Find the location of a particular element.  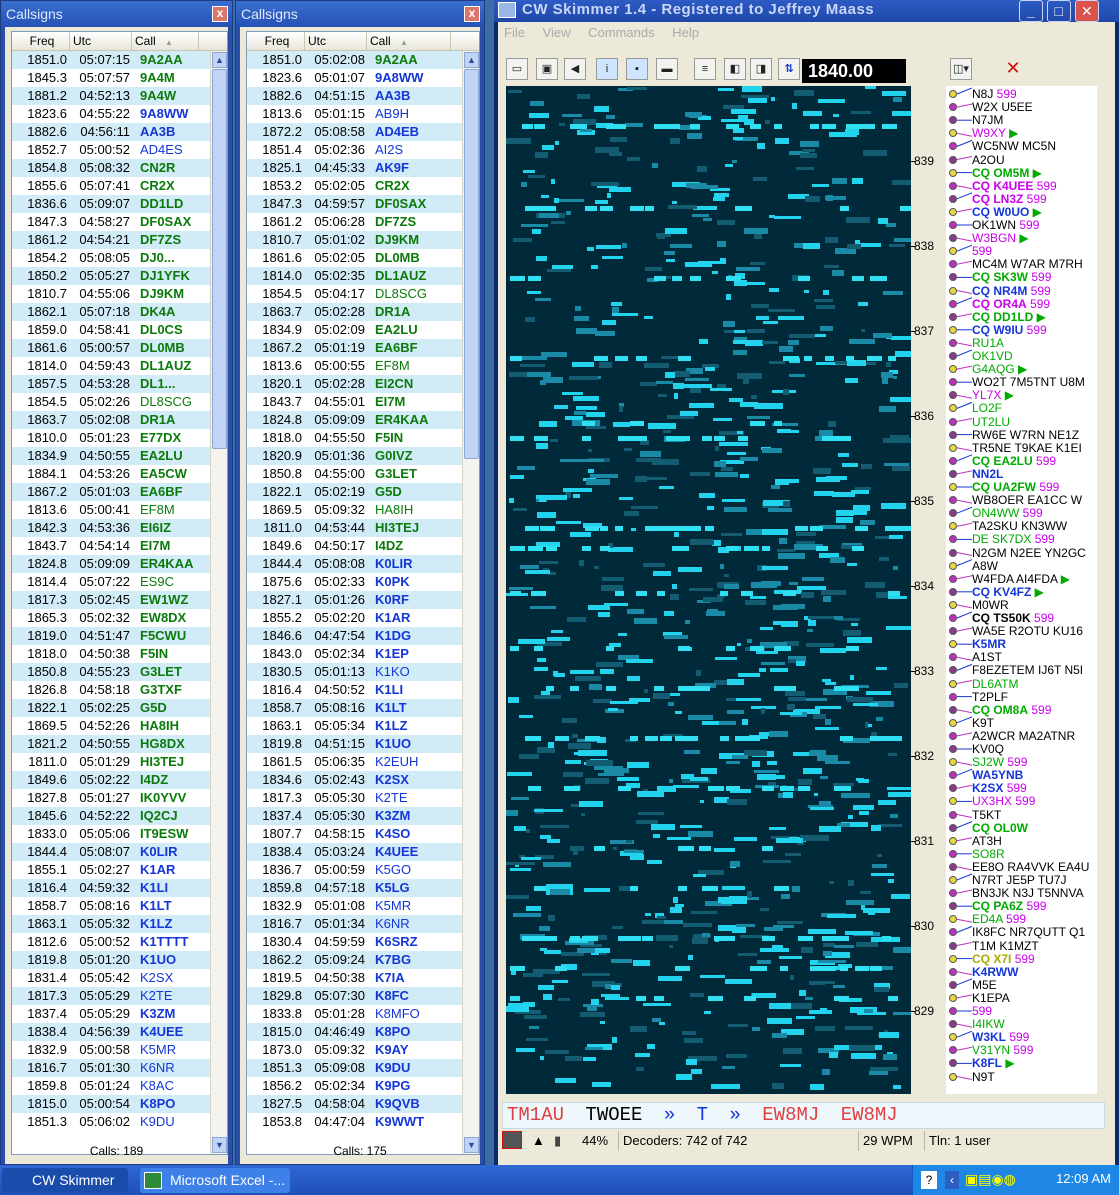

callsign-row: 1856.2 05:02:34 K9PG is located at coordinates (354, 1086).